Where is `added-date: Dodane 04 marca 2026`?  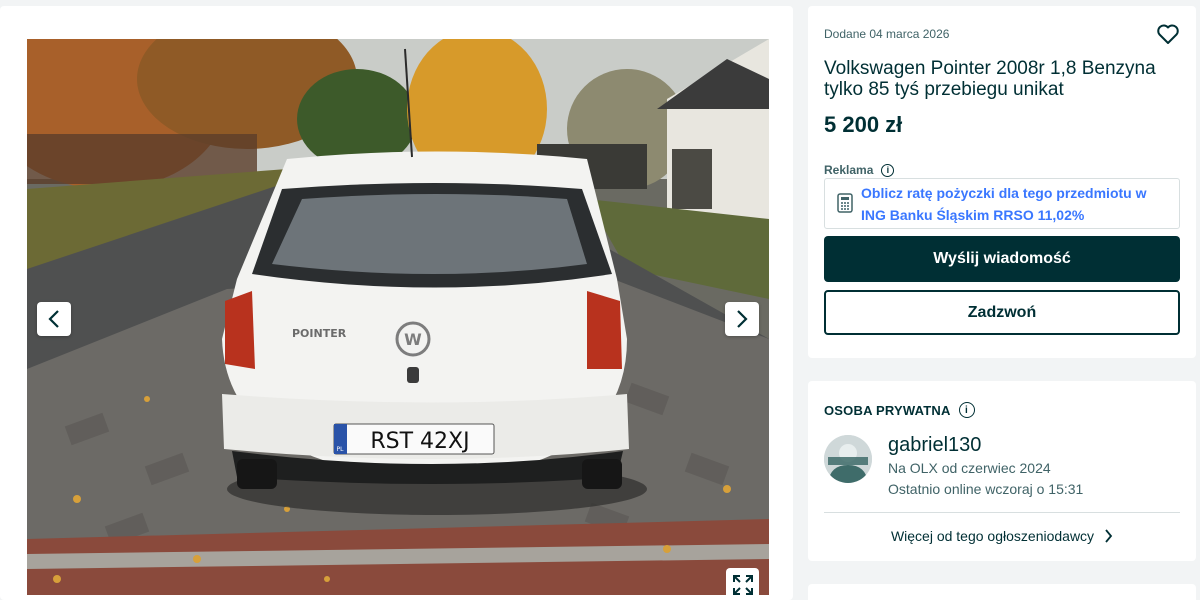
added-date: Dodane 04 marca 2026 is located at coordinates (887, 34).